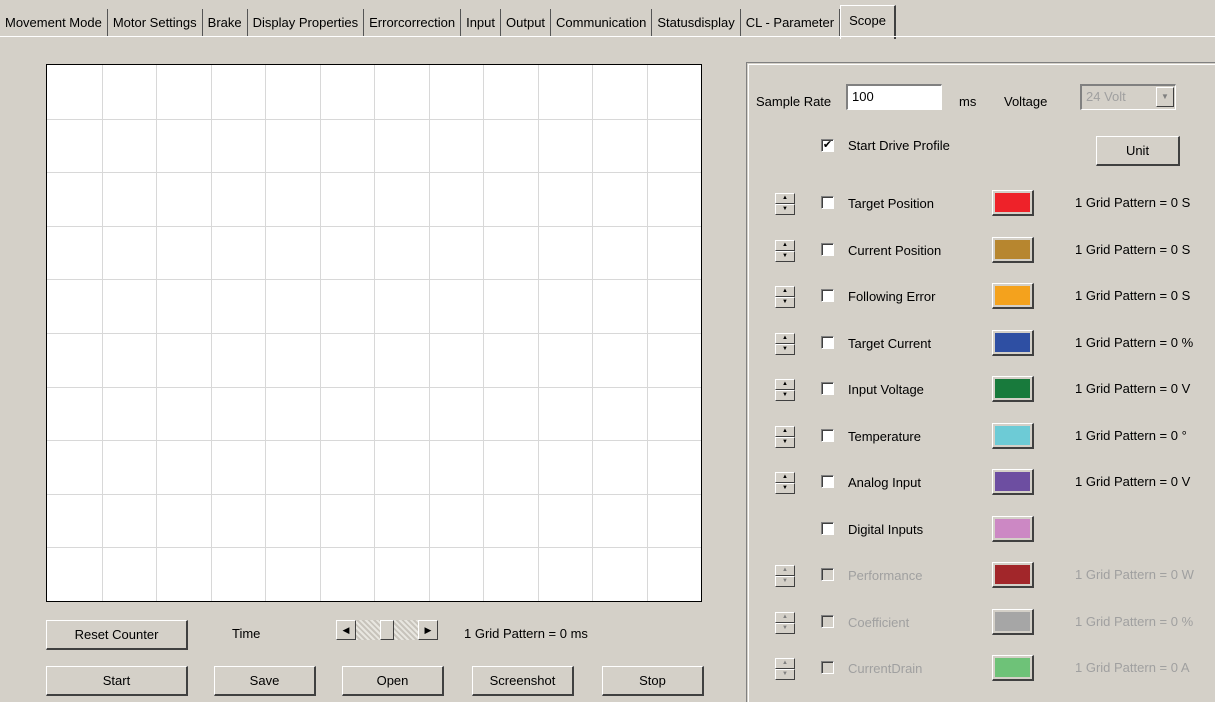 The height and width of the screenshot is (702, 1215). What do you see at coordinates (827, 574) in the screenshot?
I see `performance-checkbox` at bounding box center [827, 574].